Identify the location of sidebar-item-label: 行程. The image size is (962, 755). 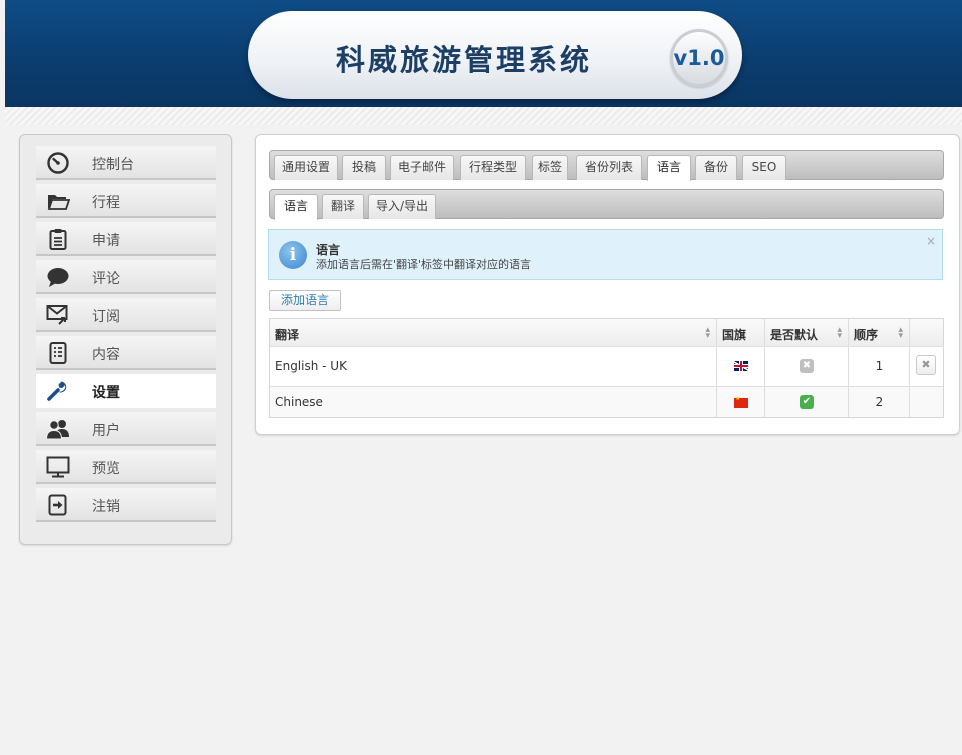
(106, 203).